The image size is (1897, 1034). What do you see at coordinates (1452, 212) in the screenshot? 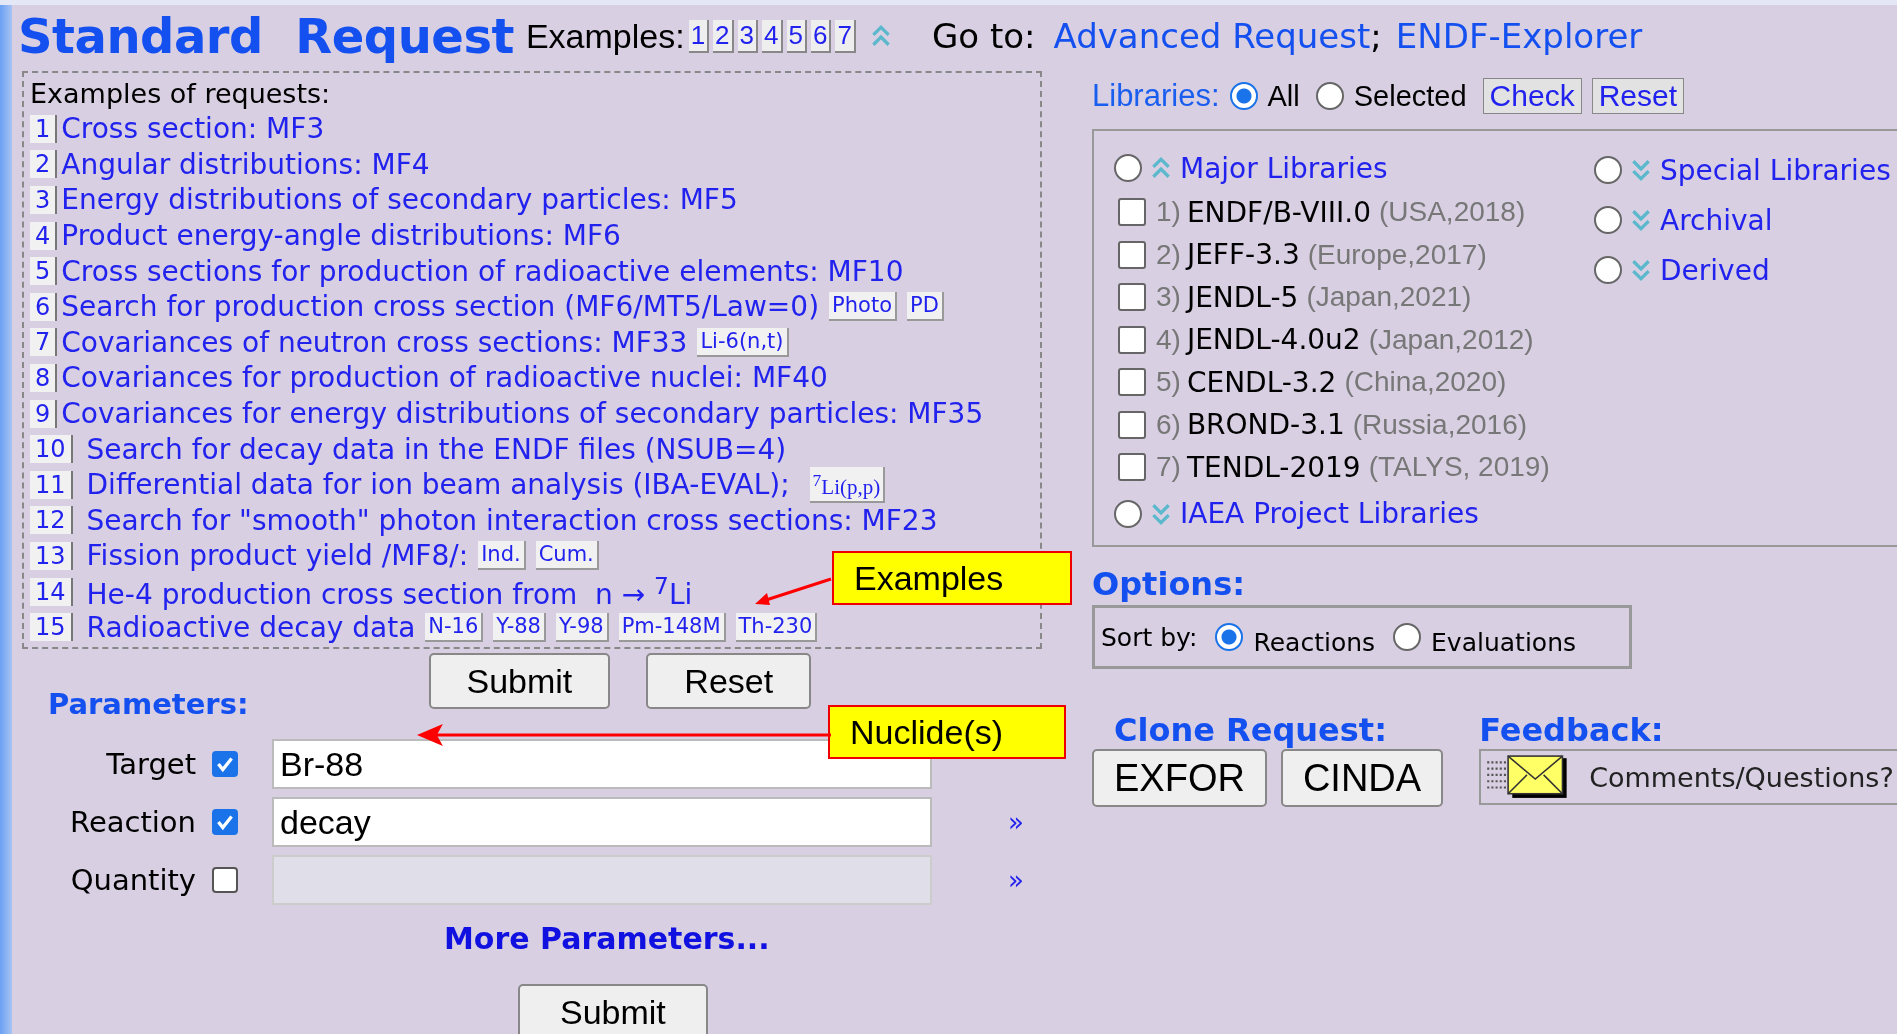
I see `library-origin: (USA,2018)` at bounding box center [1452, 212].